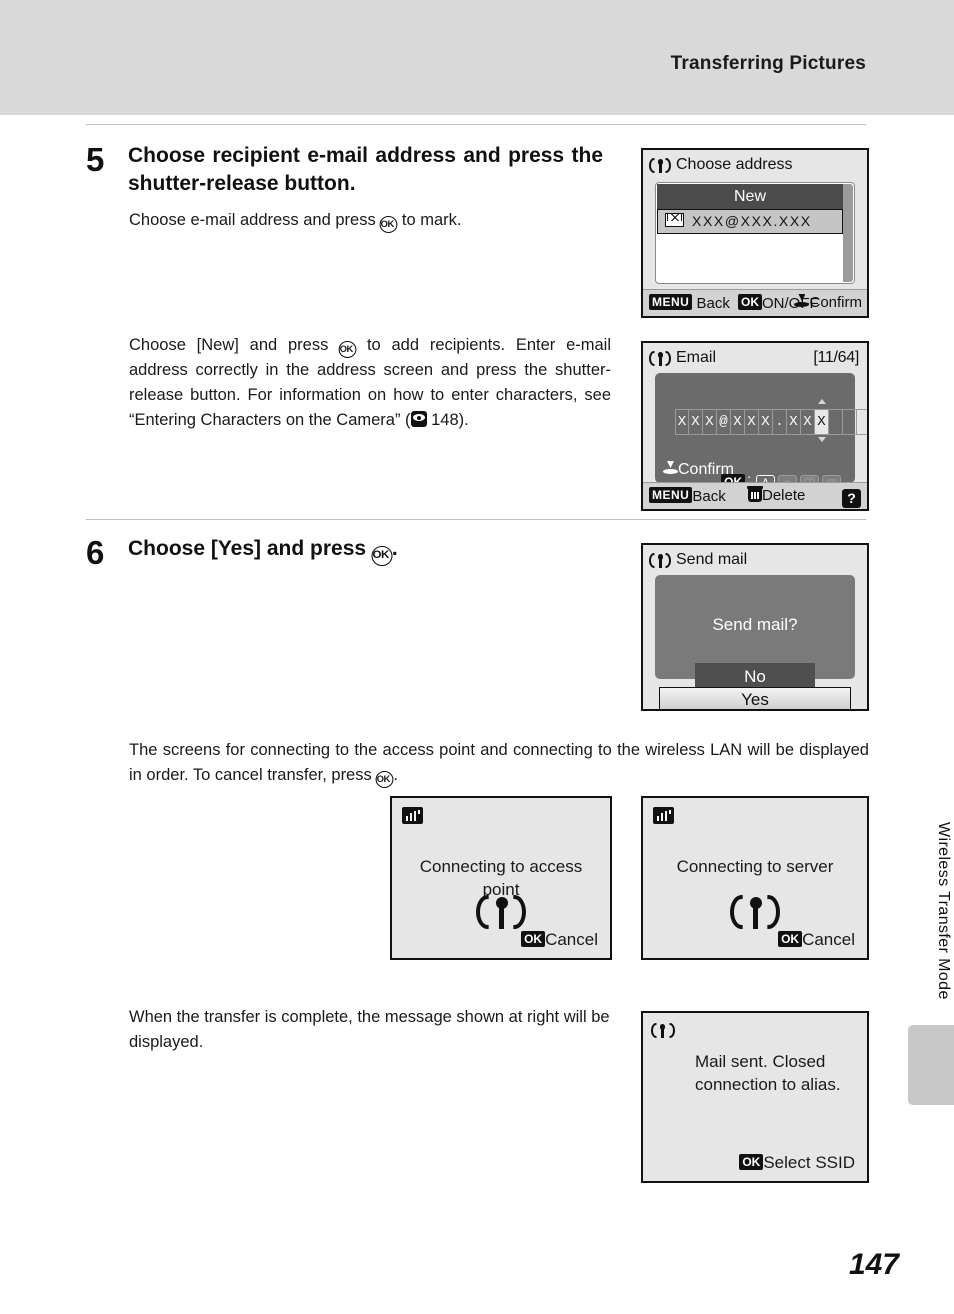  I want to click on char-counter: [11/64], so click(836, 357).